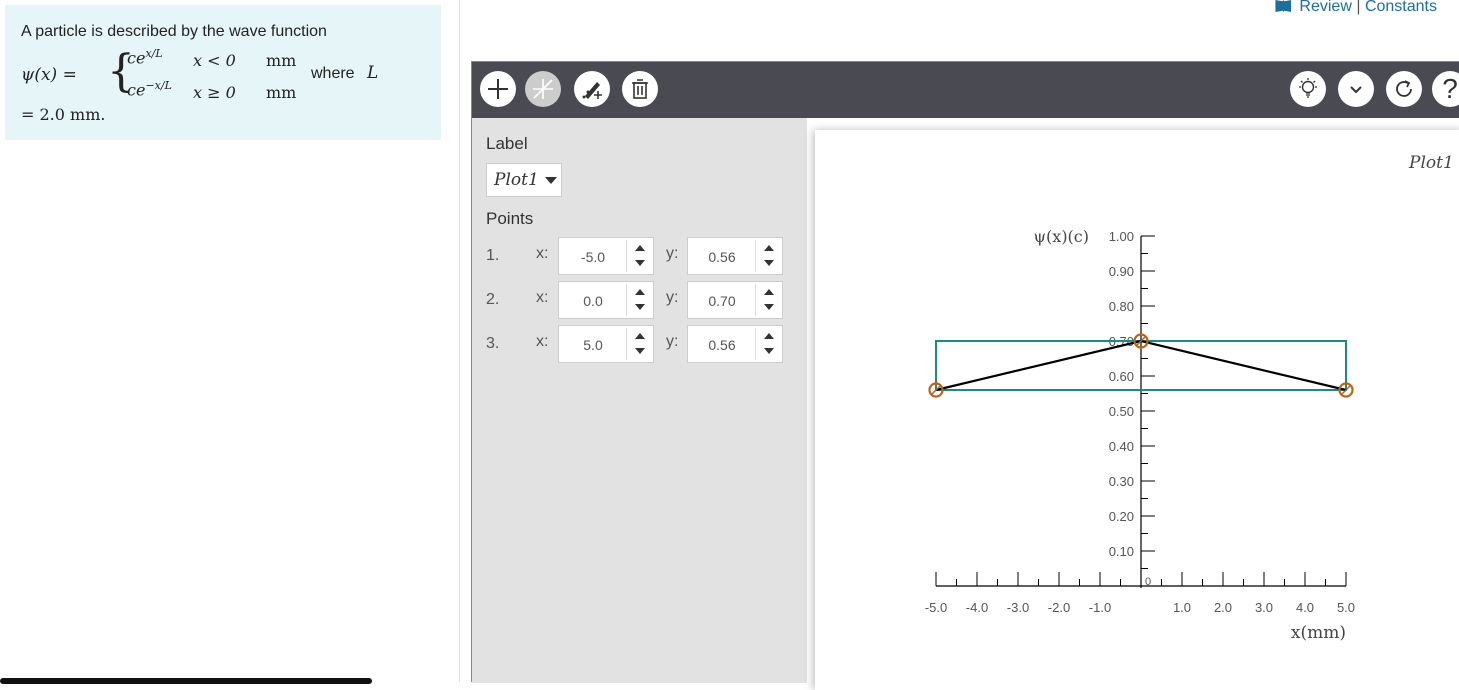 The height and width of the screenshot is (690, 1459). Describe the element at coordinates (214, 92) in the screenshot. I see `row2-condition: x ≥ 0` at that location.